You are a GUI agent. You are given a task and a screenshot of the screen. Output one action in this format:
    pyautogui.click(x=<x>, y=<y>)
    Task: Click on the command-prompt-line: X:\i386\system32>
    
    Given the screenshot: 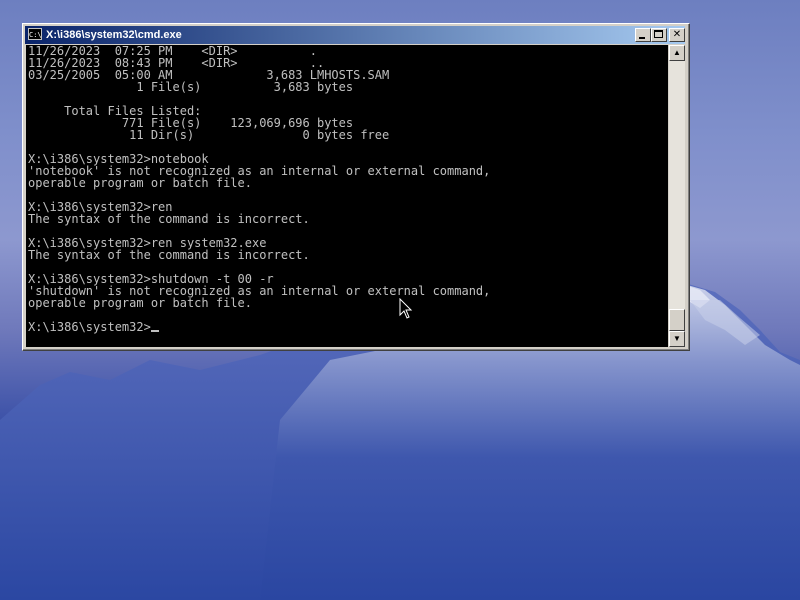 What is the action you would take?
    pyautogui.click(x=348, y=327)
    